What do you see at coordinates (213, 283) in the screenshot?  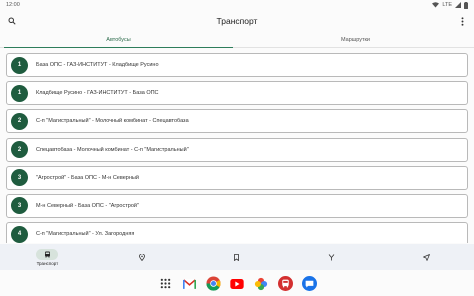 I see `chrome-icon` at bounding box center [213, 283].